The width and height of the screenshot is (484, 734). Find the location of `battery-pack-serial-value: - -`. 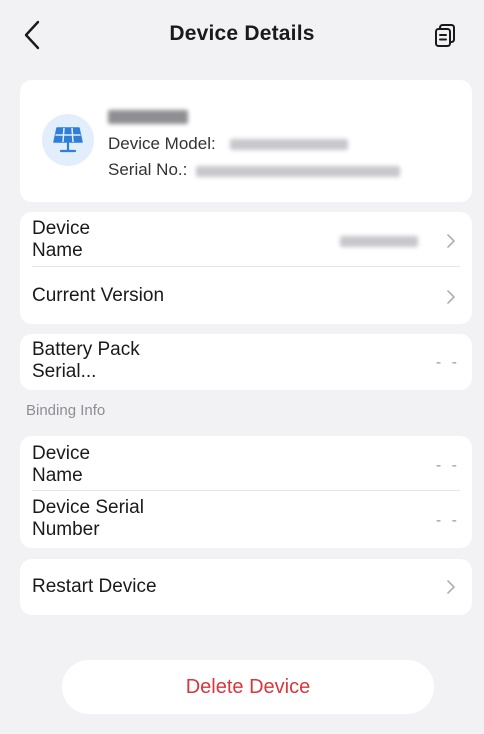

battery-pack-serial-value: - - is located at coordinates (447, 362).